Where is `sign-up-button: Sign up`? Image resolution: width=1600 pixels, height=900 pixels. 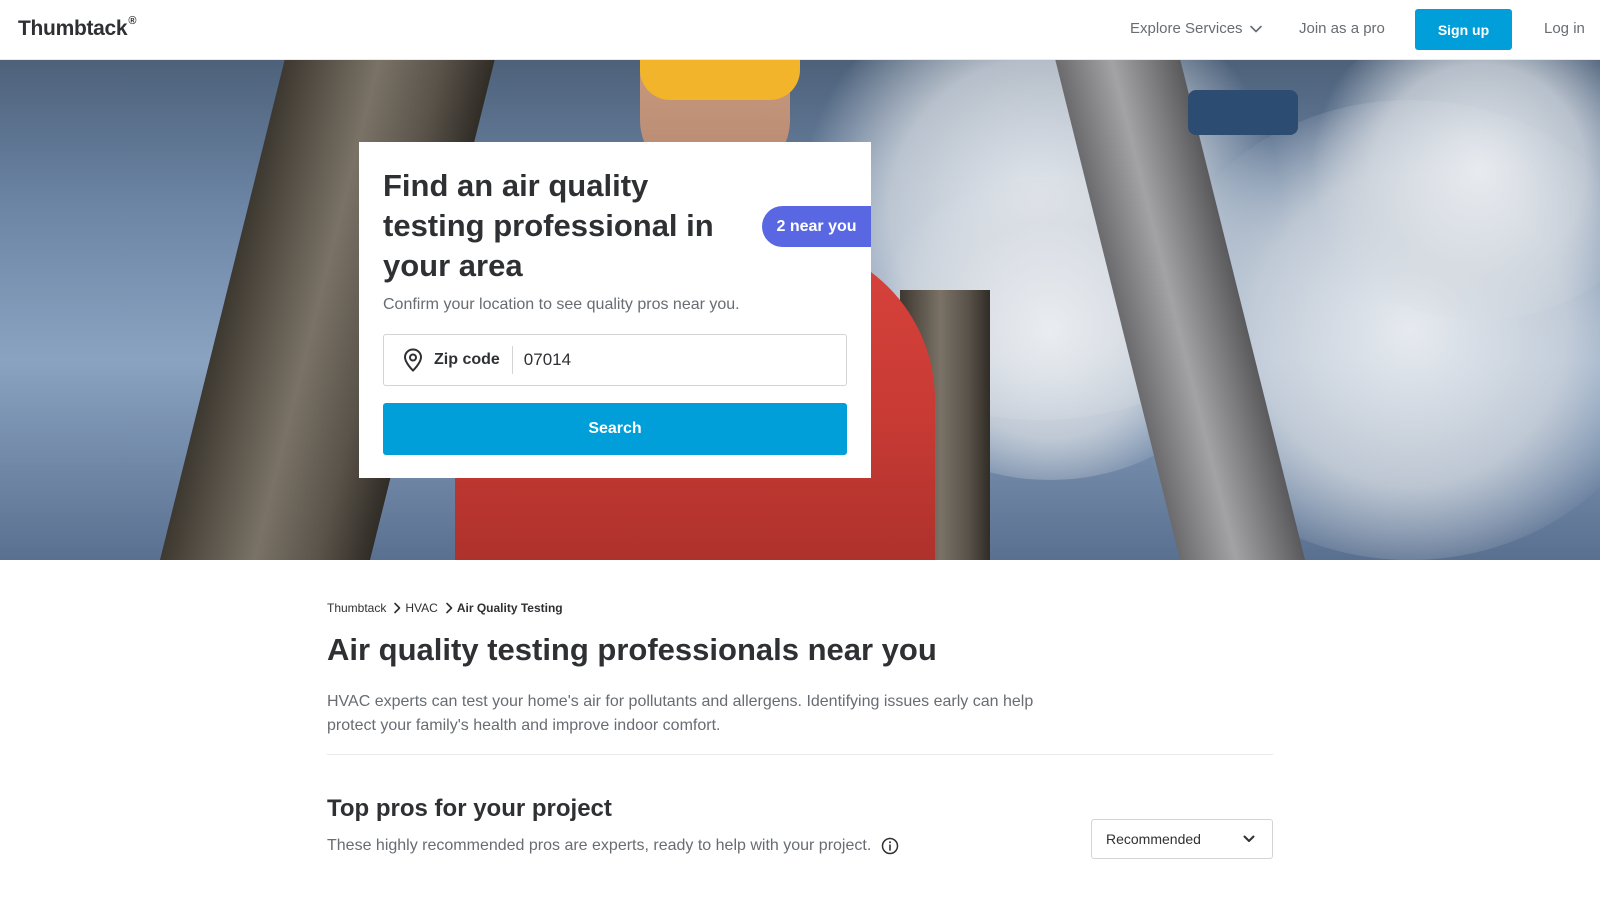 sign-up-button: Sign up is located at coordinates (1463, 29).